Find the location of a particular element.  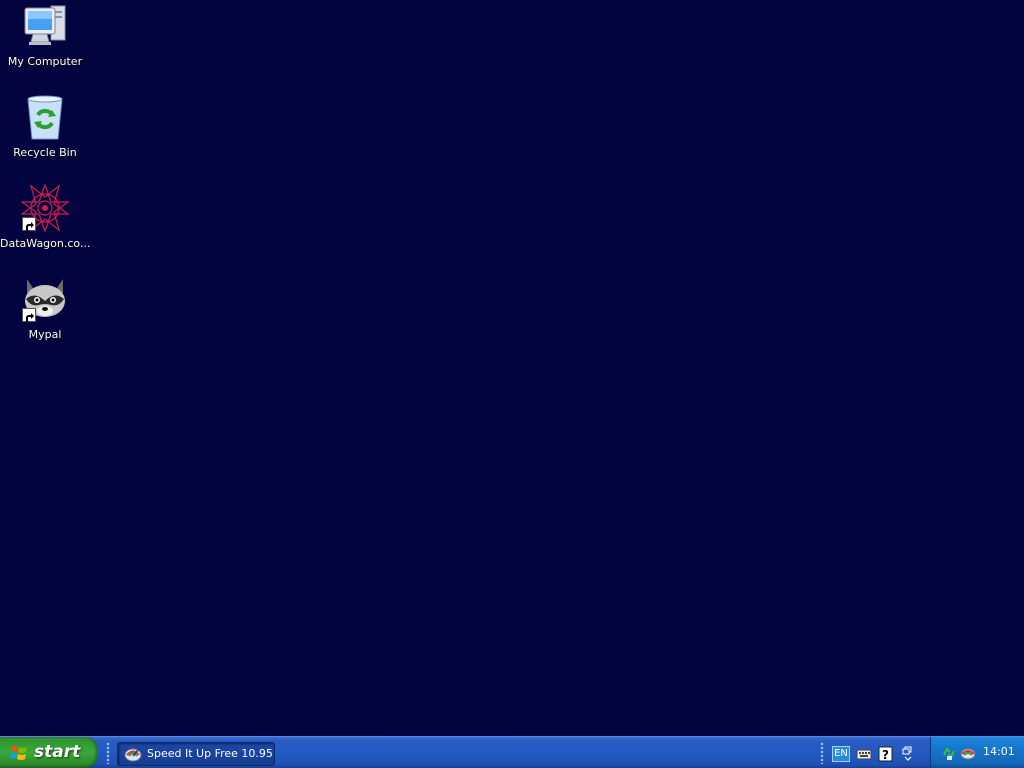

mypal-raccoon-icon is located at coordinates (45, 299).